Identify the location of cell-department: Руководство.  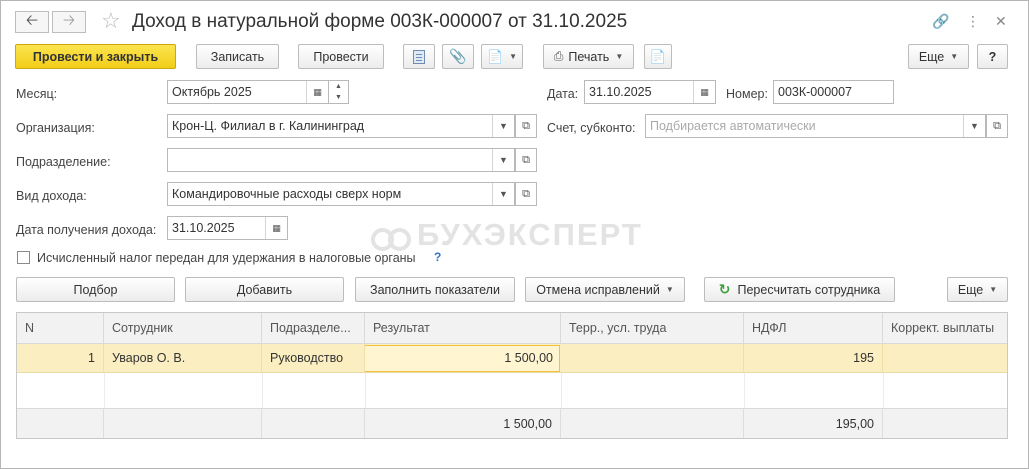
(313, 358).